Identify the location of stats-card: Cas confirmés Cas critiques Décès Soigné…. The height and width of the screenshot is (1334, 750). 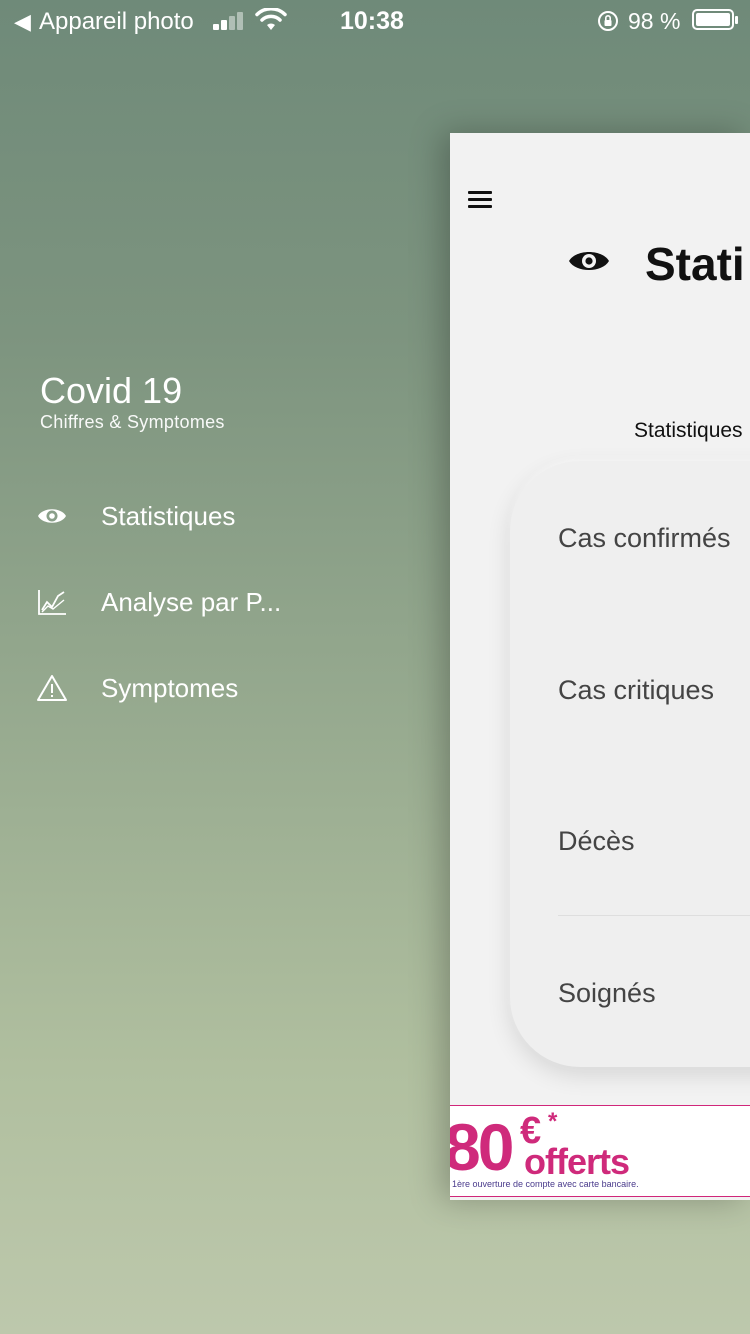
(630, 764).